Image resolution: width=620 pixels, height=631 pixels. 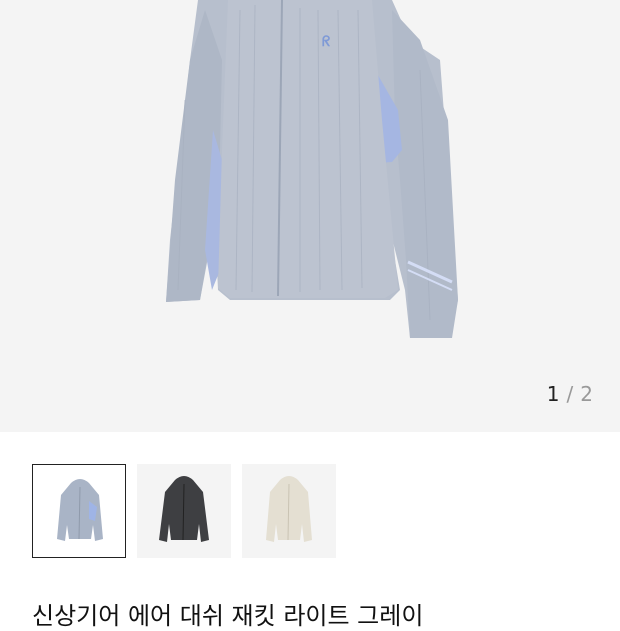 I want to click on jacket-thumbnail-light-grey, so click(x=80, y=510).